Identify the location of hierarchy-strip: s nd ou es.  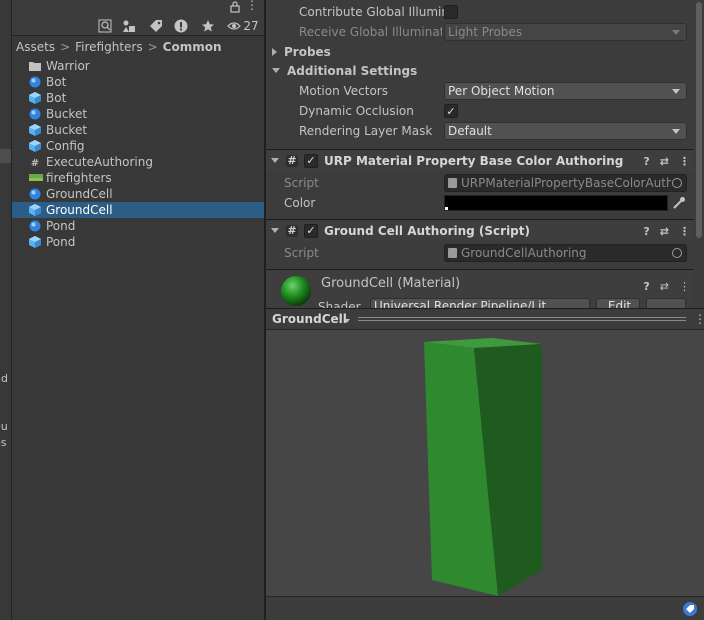
(6, 310).